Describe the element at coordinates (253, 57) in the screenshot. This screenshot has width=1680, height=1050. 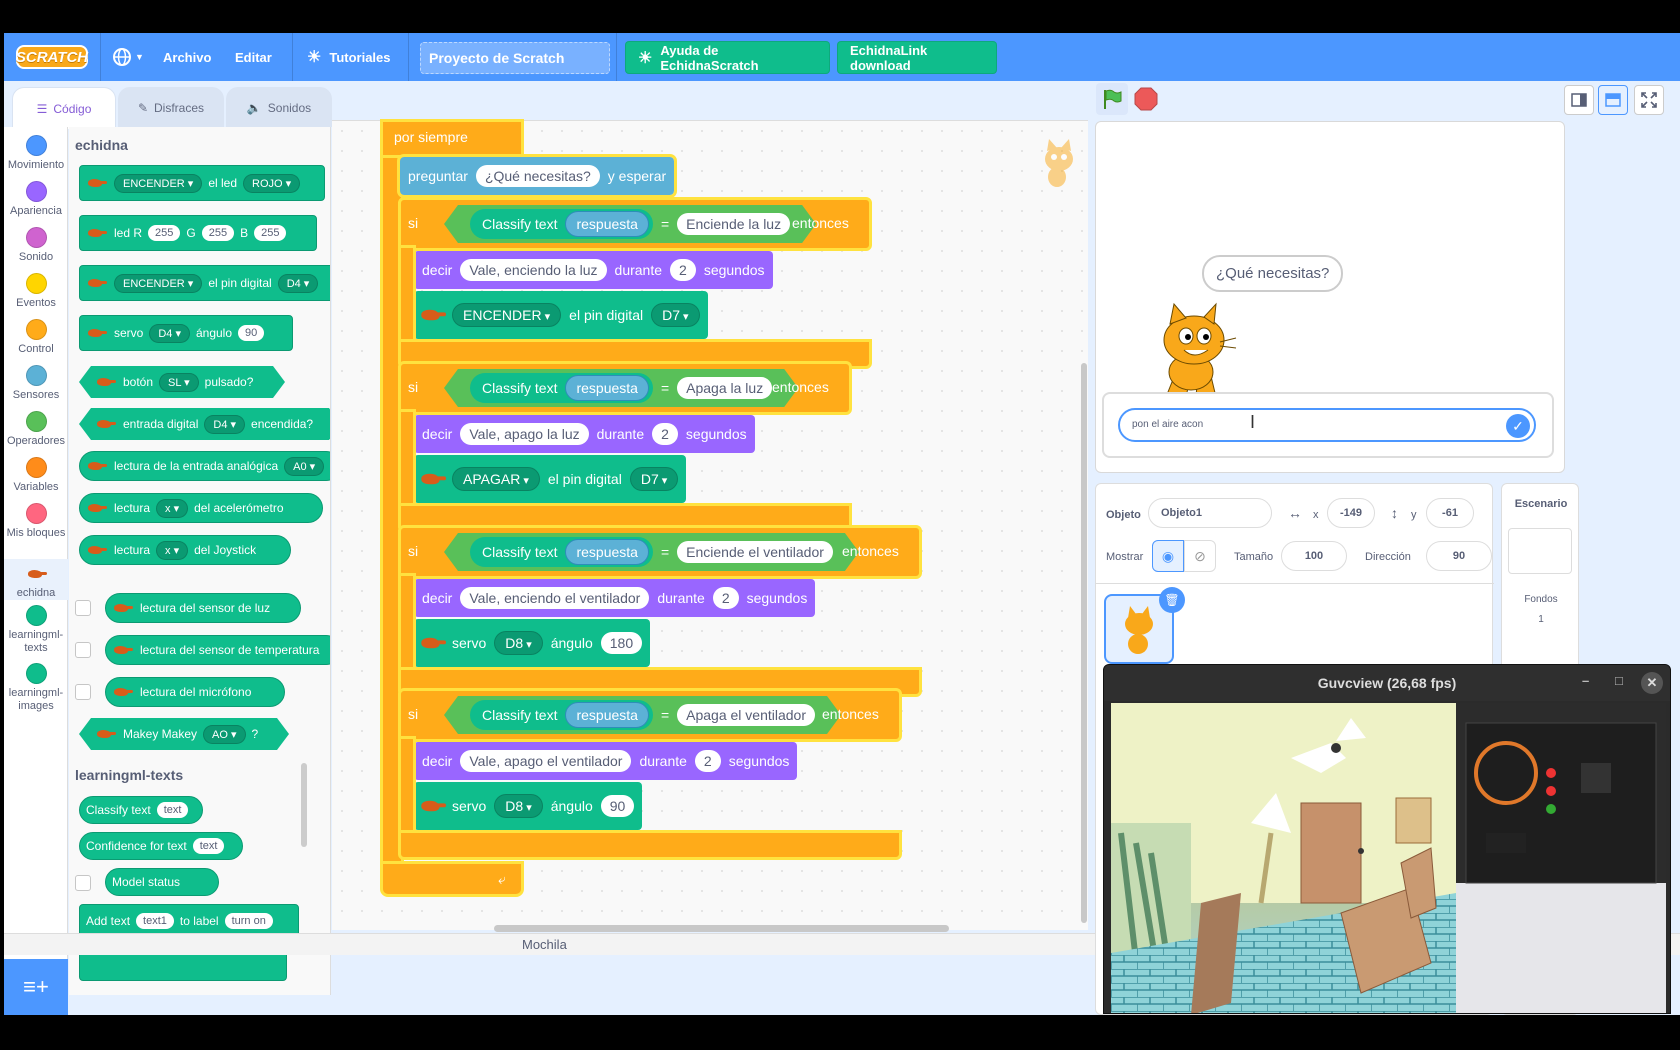
I see `menu-editar: Editar` at that location.